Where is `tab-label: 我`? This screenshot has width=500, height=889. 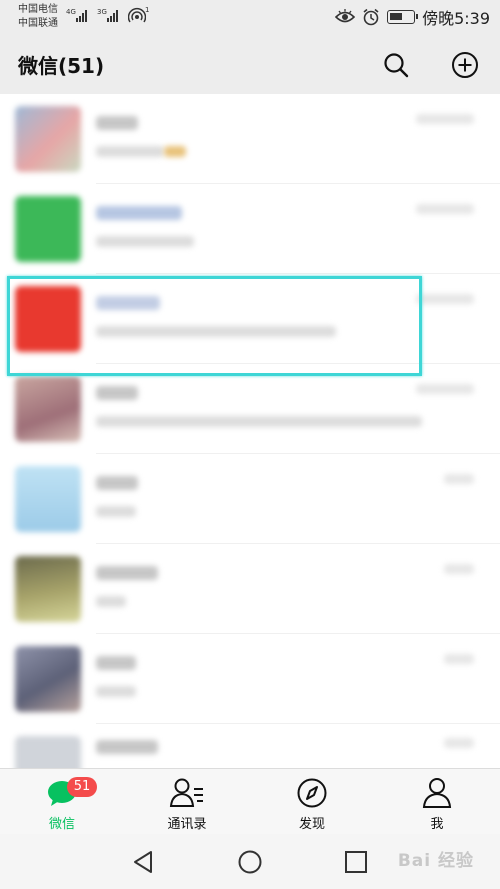 tab-label: 我 is located at coordinates (437, 824).